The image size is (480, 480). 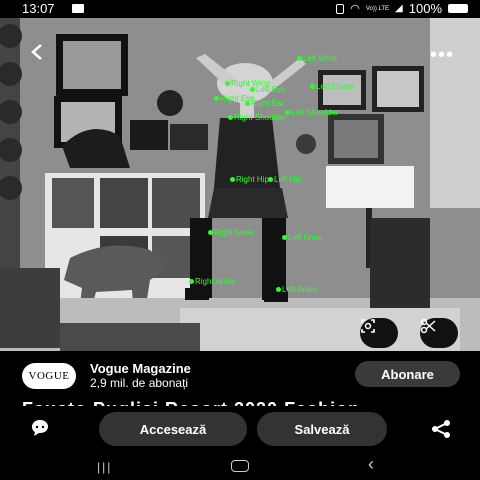 What do you see at coordinates (368, 326) in the screenshot?
I see `lens-search-icon` at bounding box center [368, 326].